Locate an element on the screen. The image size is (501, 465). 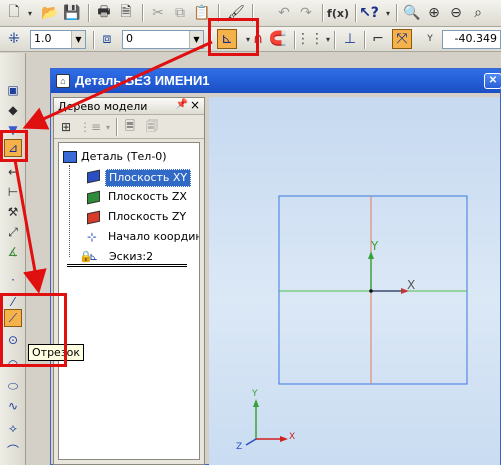
layer-select: 0 ▼ is located at coordinates (163, 39).